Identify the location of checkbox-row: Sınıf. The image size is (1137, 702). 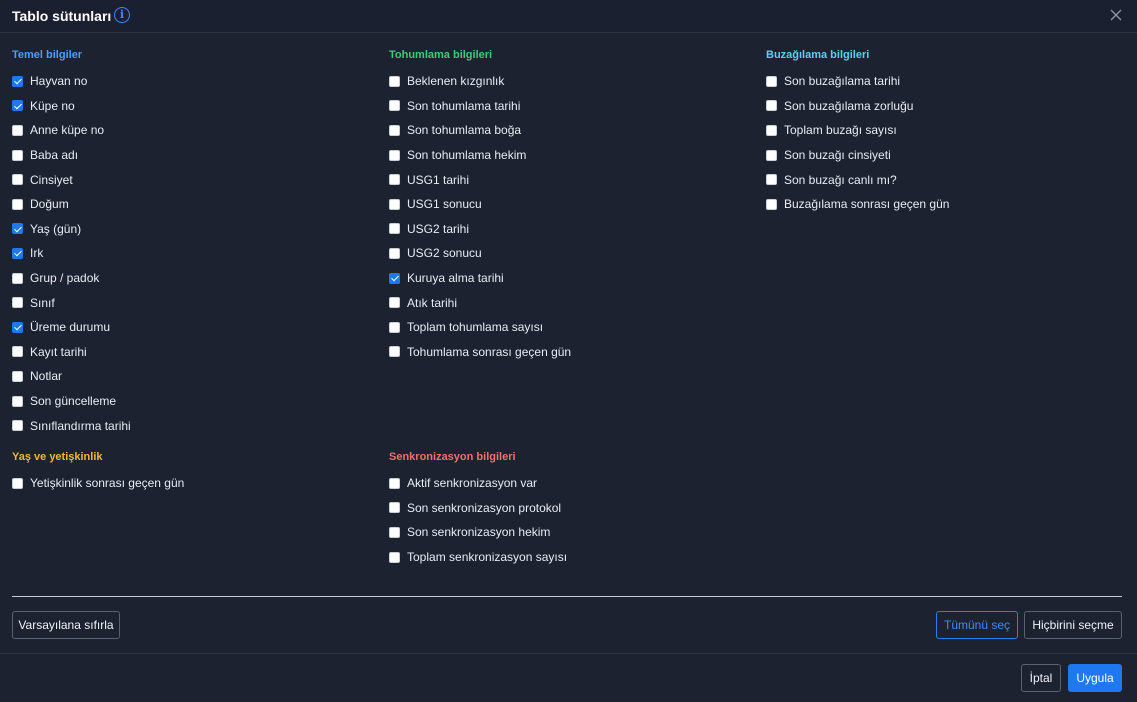
(192, 302).